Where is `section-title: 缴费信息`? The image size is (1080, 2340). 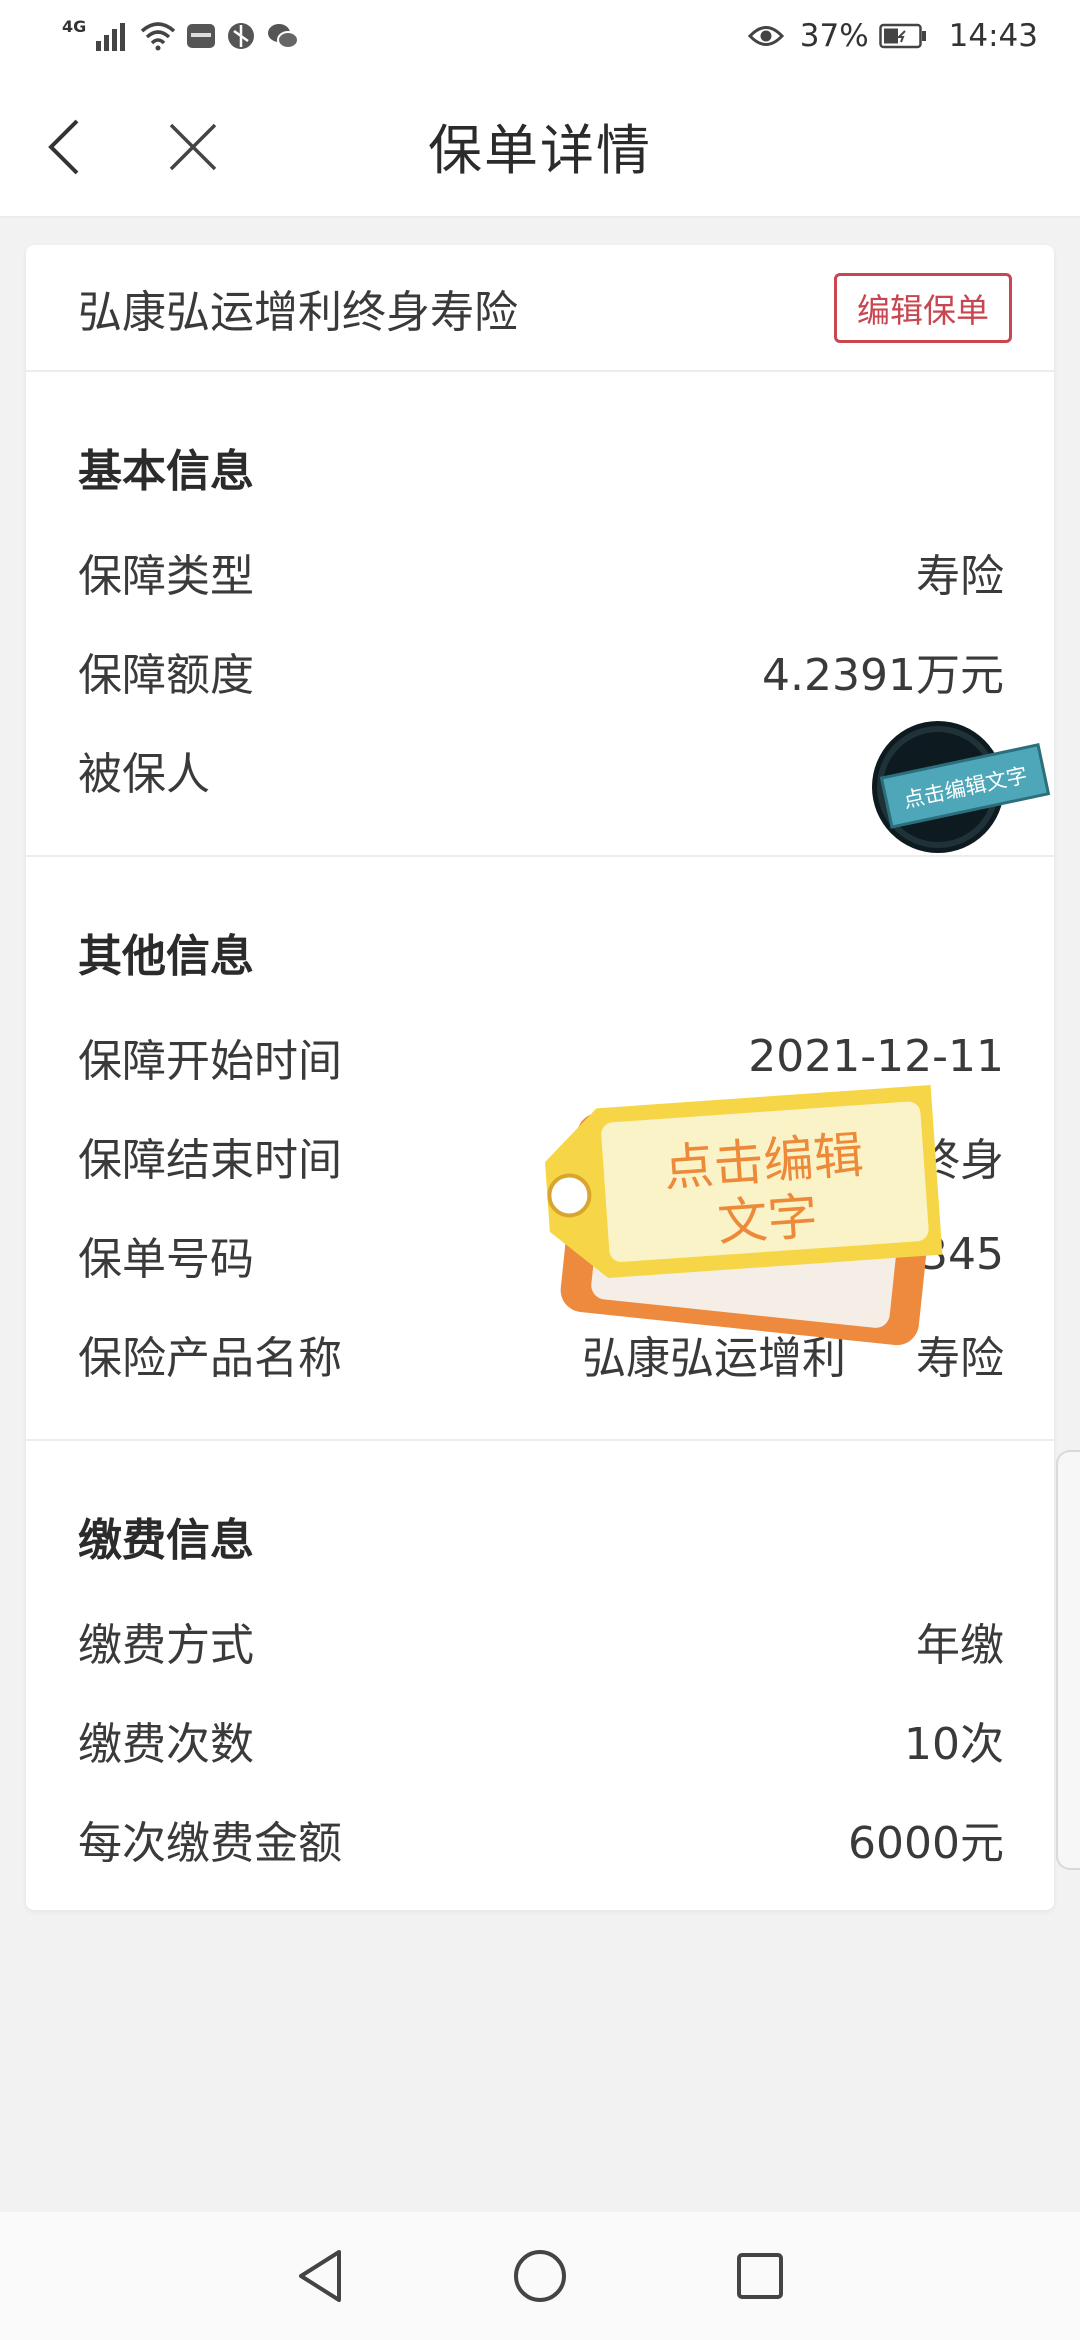 section-title: 缴费信息 is located at coordinates (166, 1540).